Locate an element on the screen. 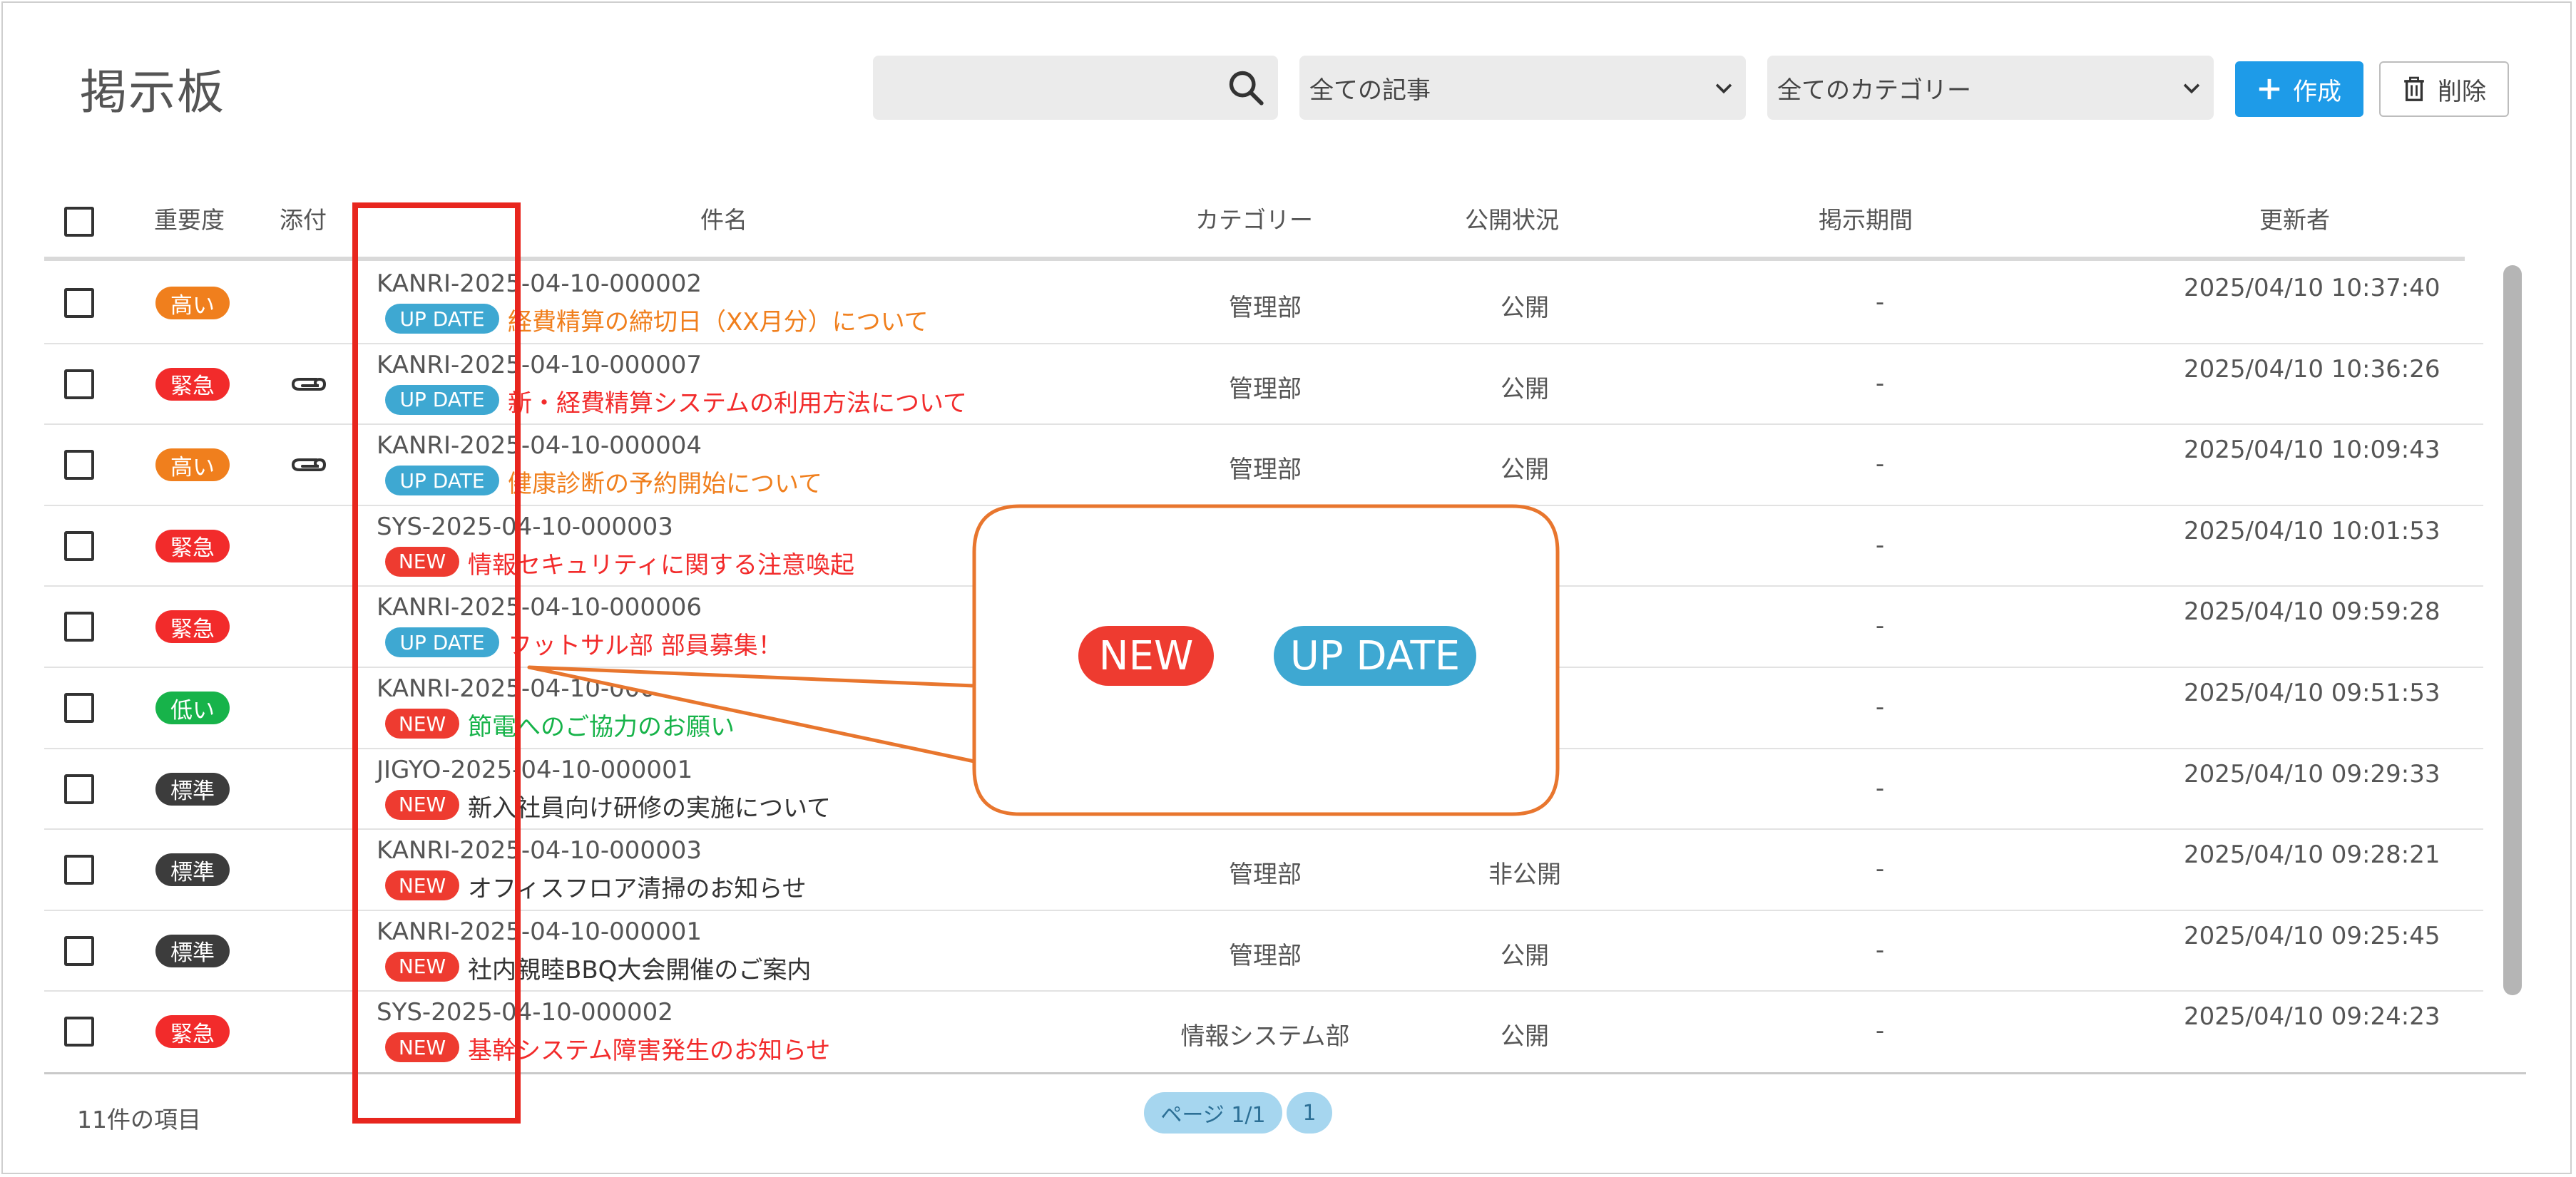  vertical-scrollbar is located at coordinates (2512, 630).